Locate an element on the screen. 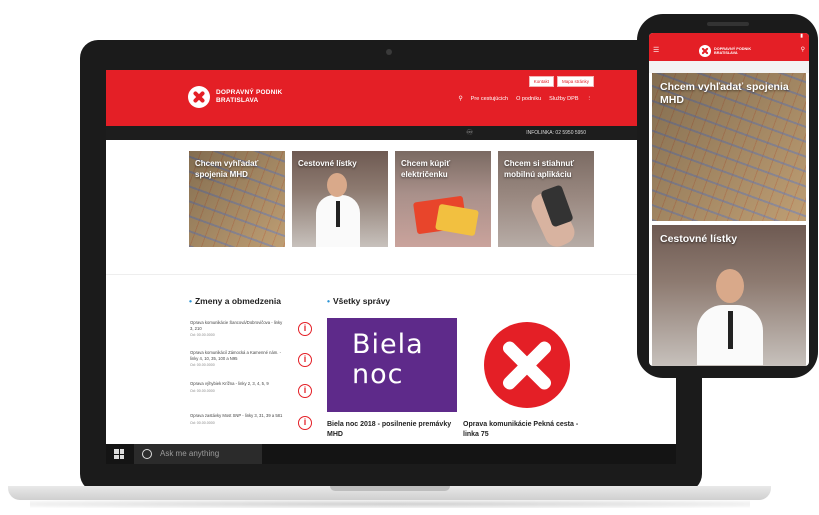 The width and height of the screenshot is (819, 515). laptop-camera is located at coordinates (389, 52).